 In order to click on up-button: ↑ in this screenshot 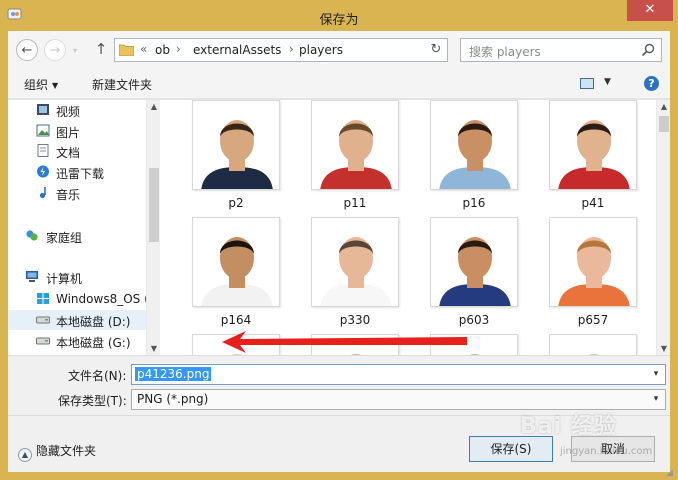, I will do `click(101, 50)`.